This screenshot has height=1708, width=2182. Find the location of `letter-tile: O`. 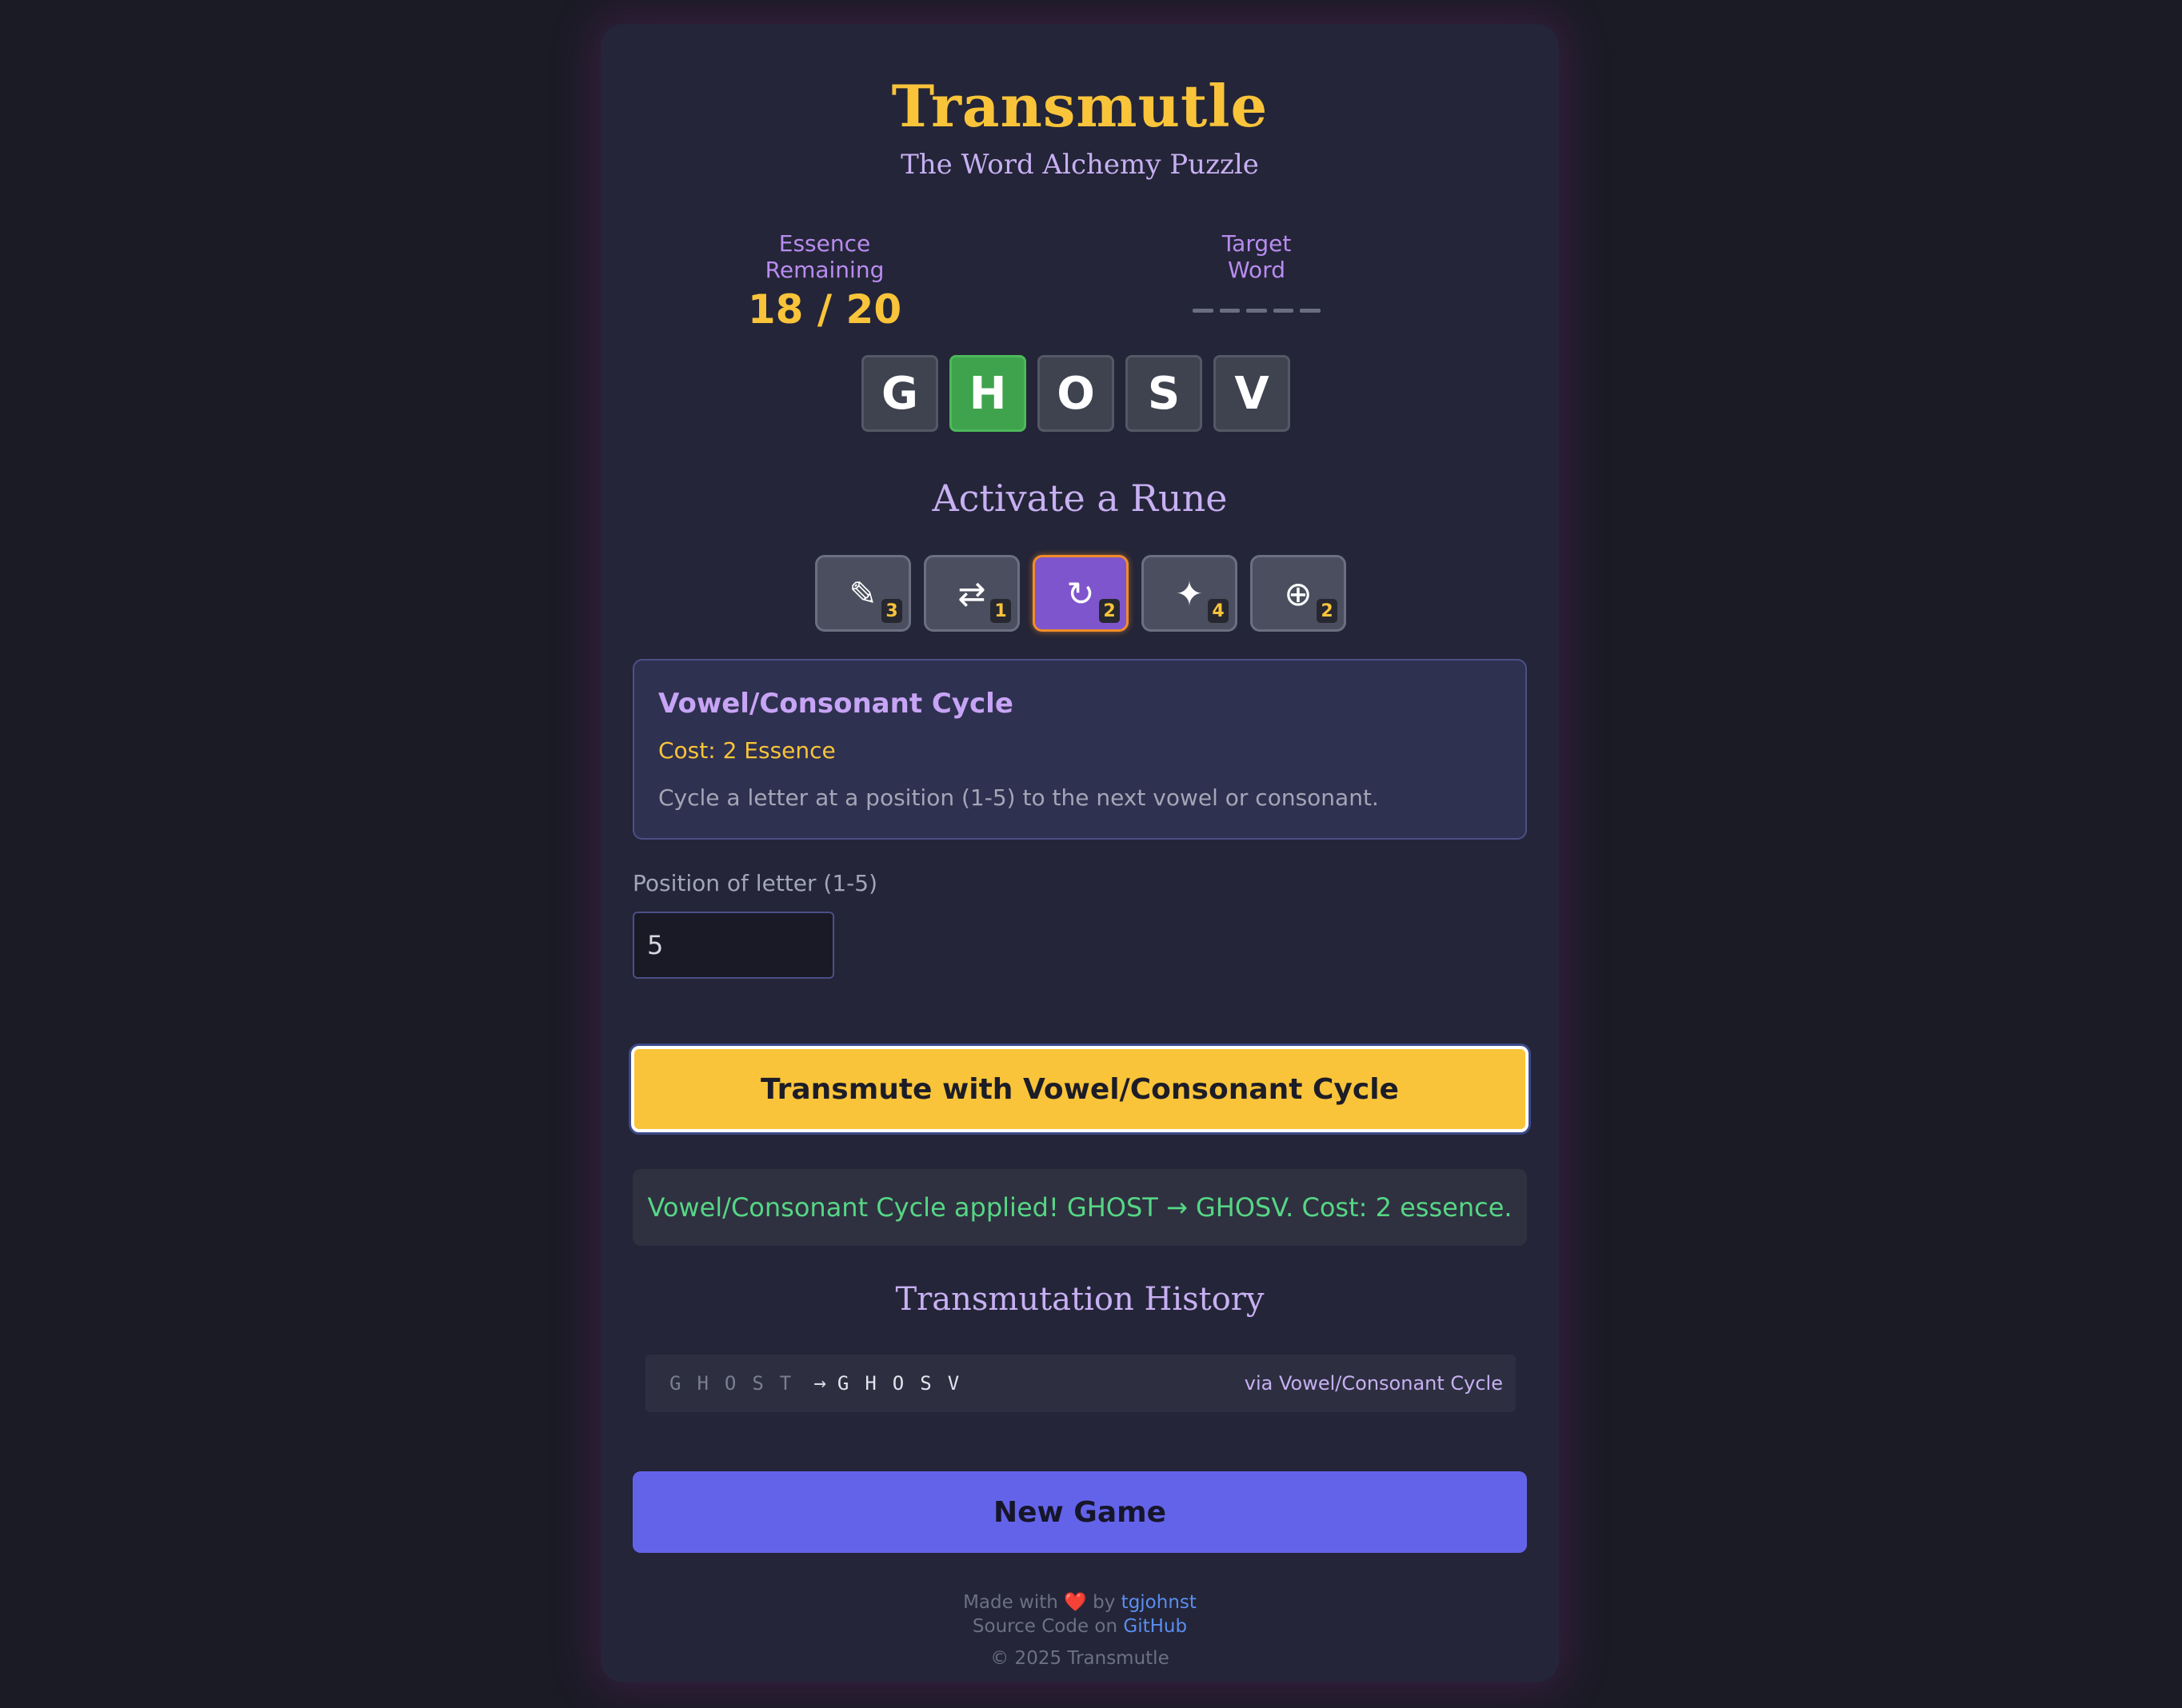

letter-tile: O is located at coordinates (1075, 393).